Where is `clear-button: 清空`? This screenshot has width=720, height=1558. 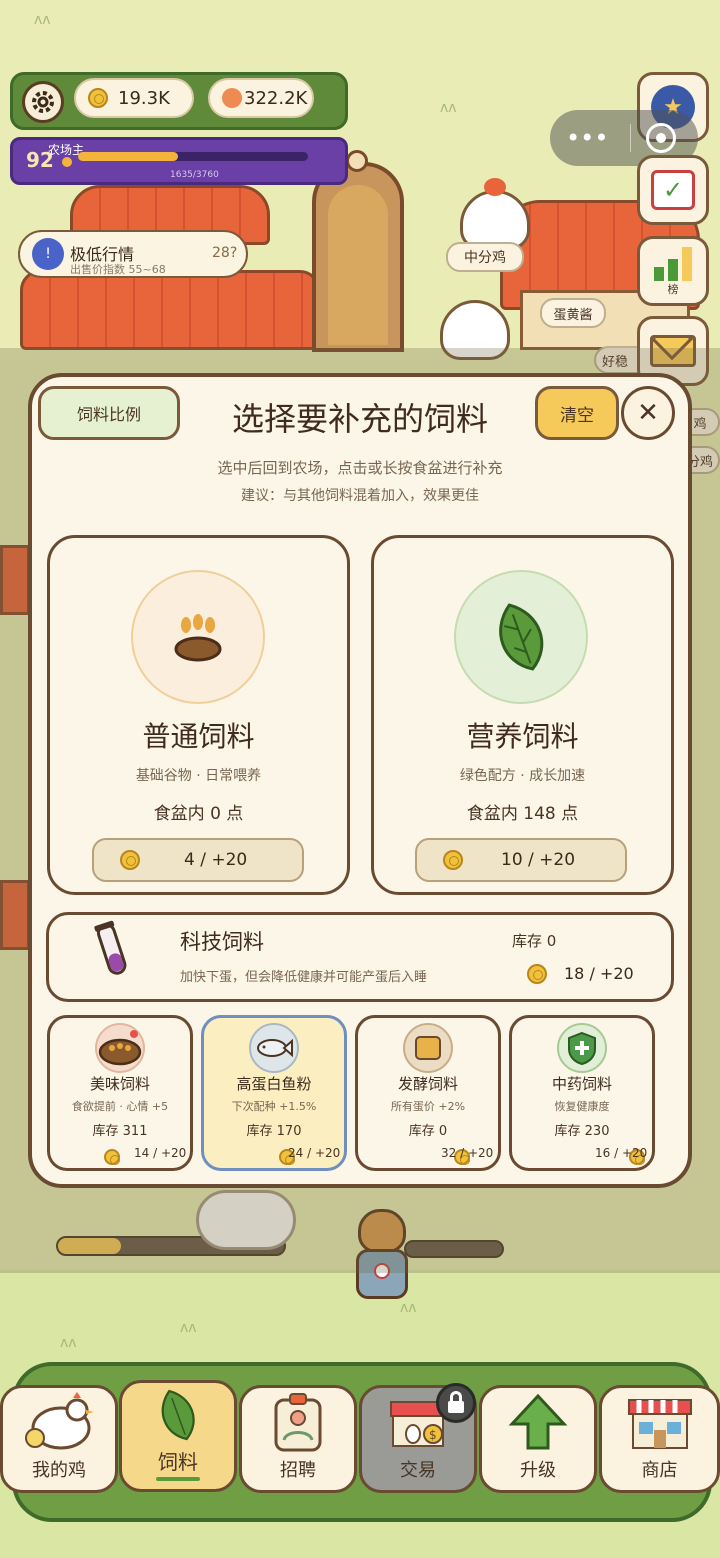 clear-button: 清空 is located at coordinates (577, 413).